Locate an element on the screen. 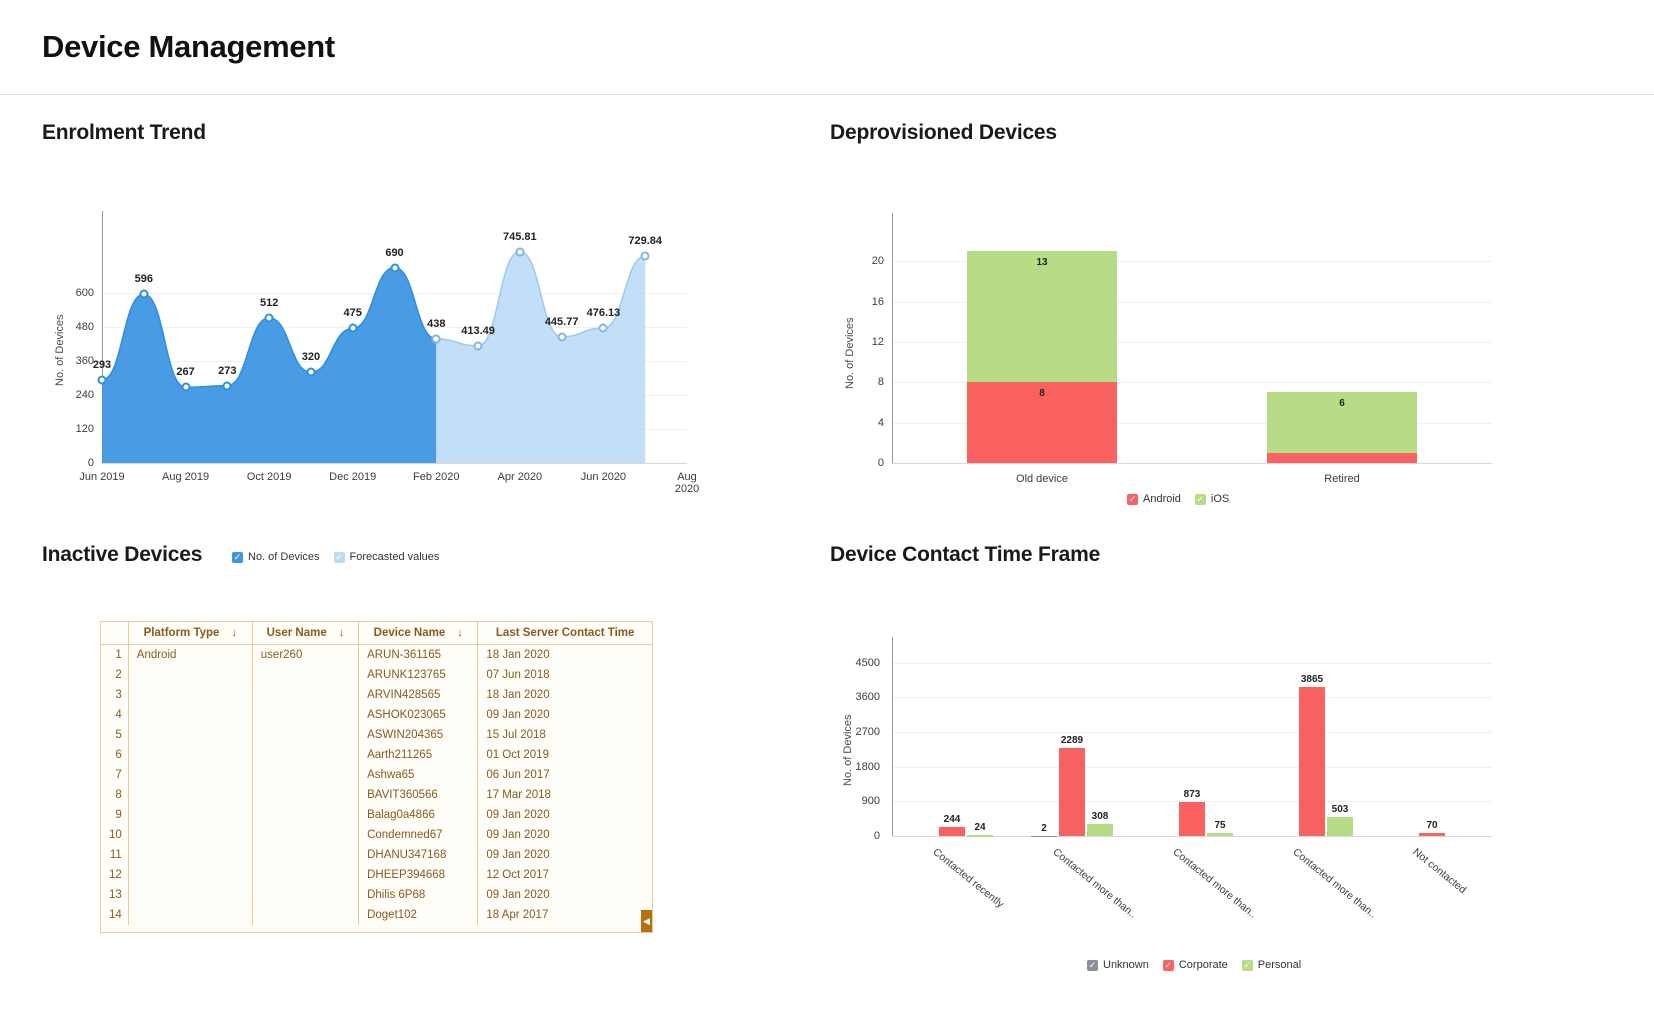 The image size is (1654, 1018). data-point-label: 413.49 is located at coordinates (478, 330).